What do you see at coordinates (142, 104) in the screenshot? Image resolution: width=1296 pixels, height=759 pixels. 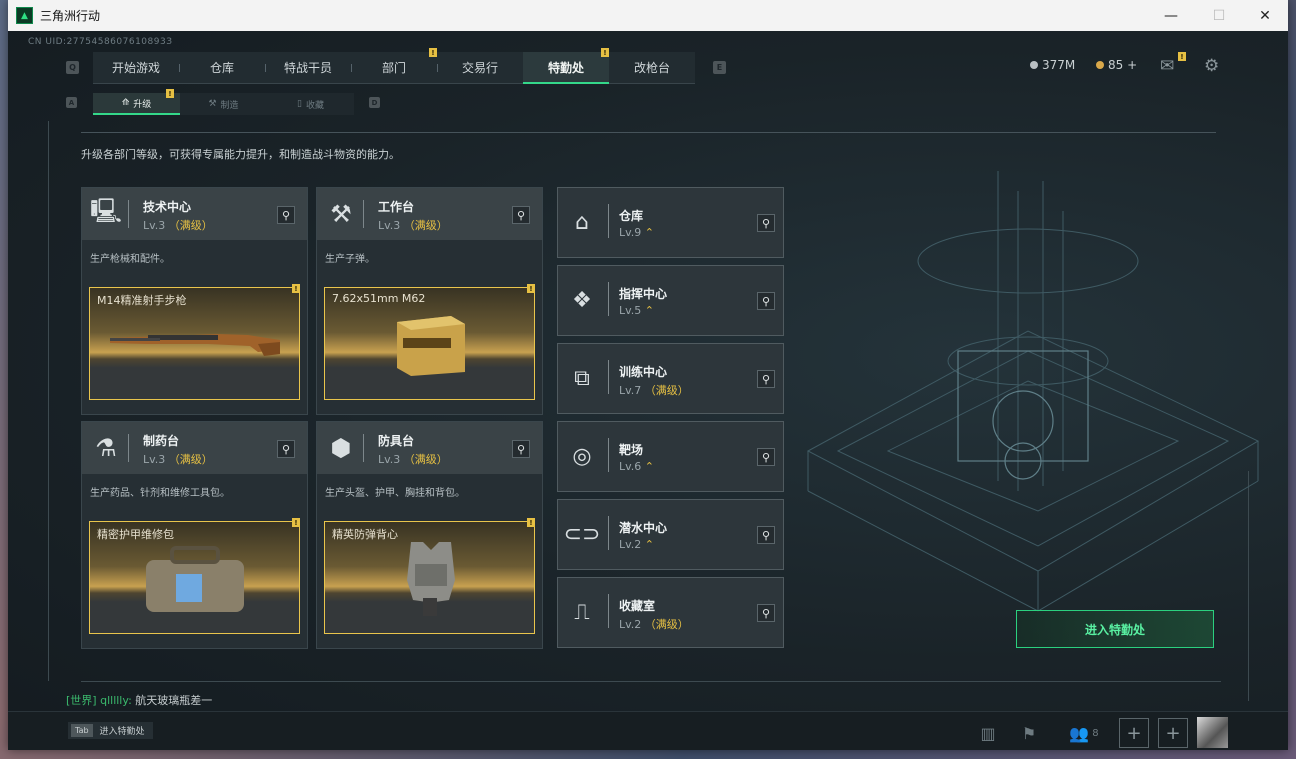 I see `subtab-label: 升级` at bounding box center [142, 104].